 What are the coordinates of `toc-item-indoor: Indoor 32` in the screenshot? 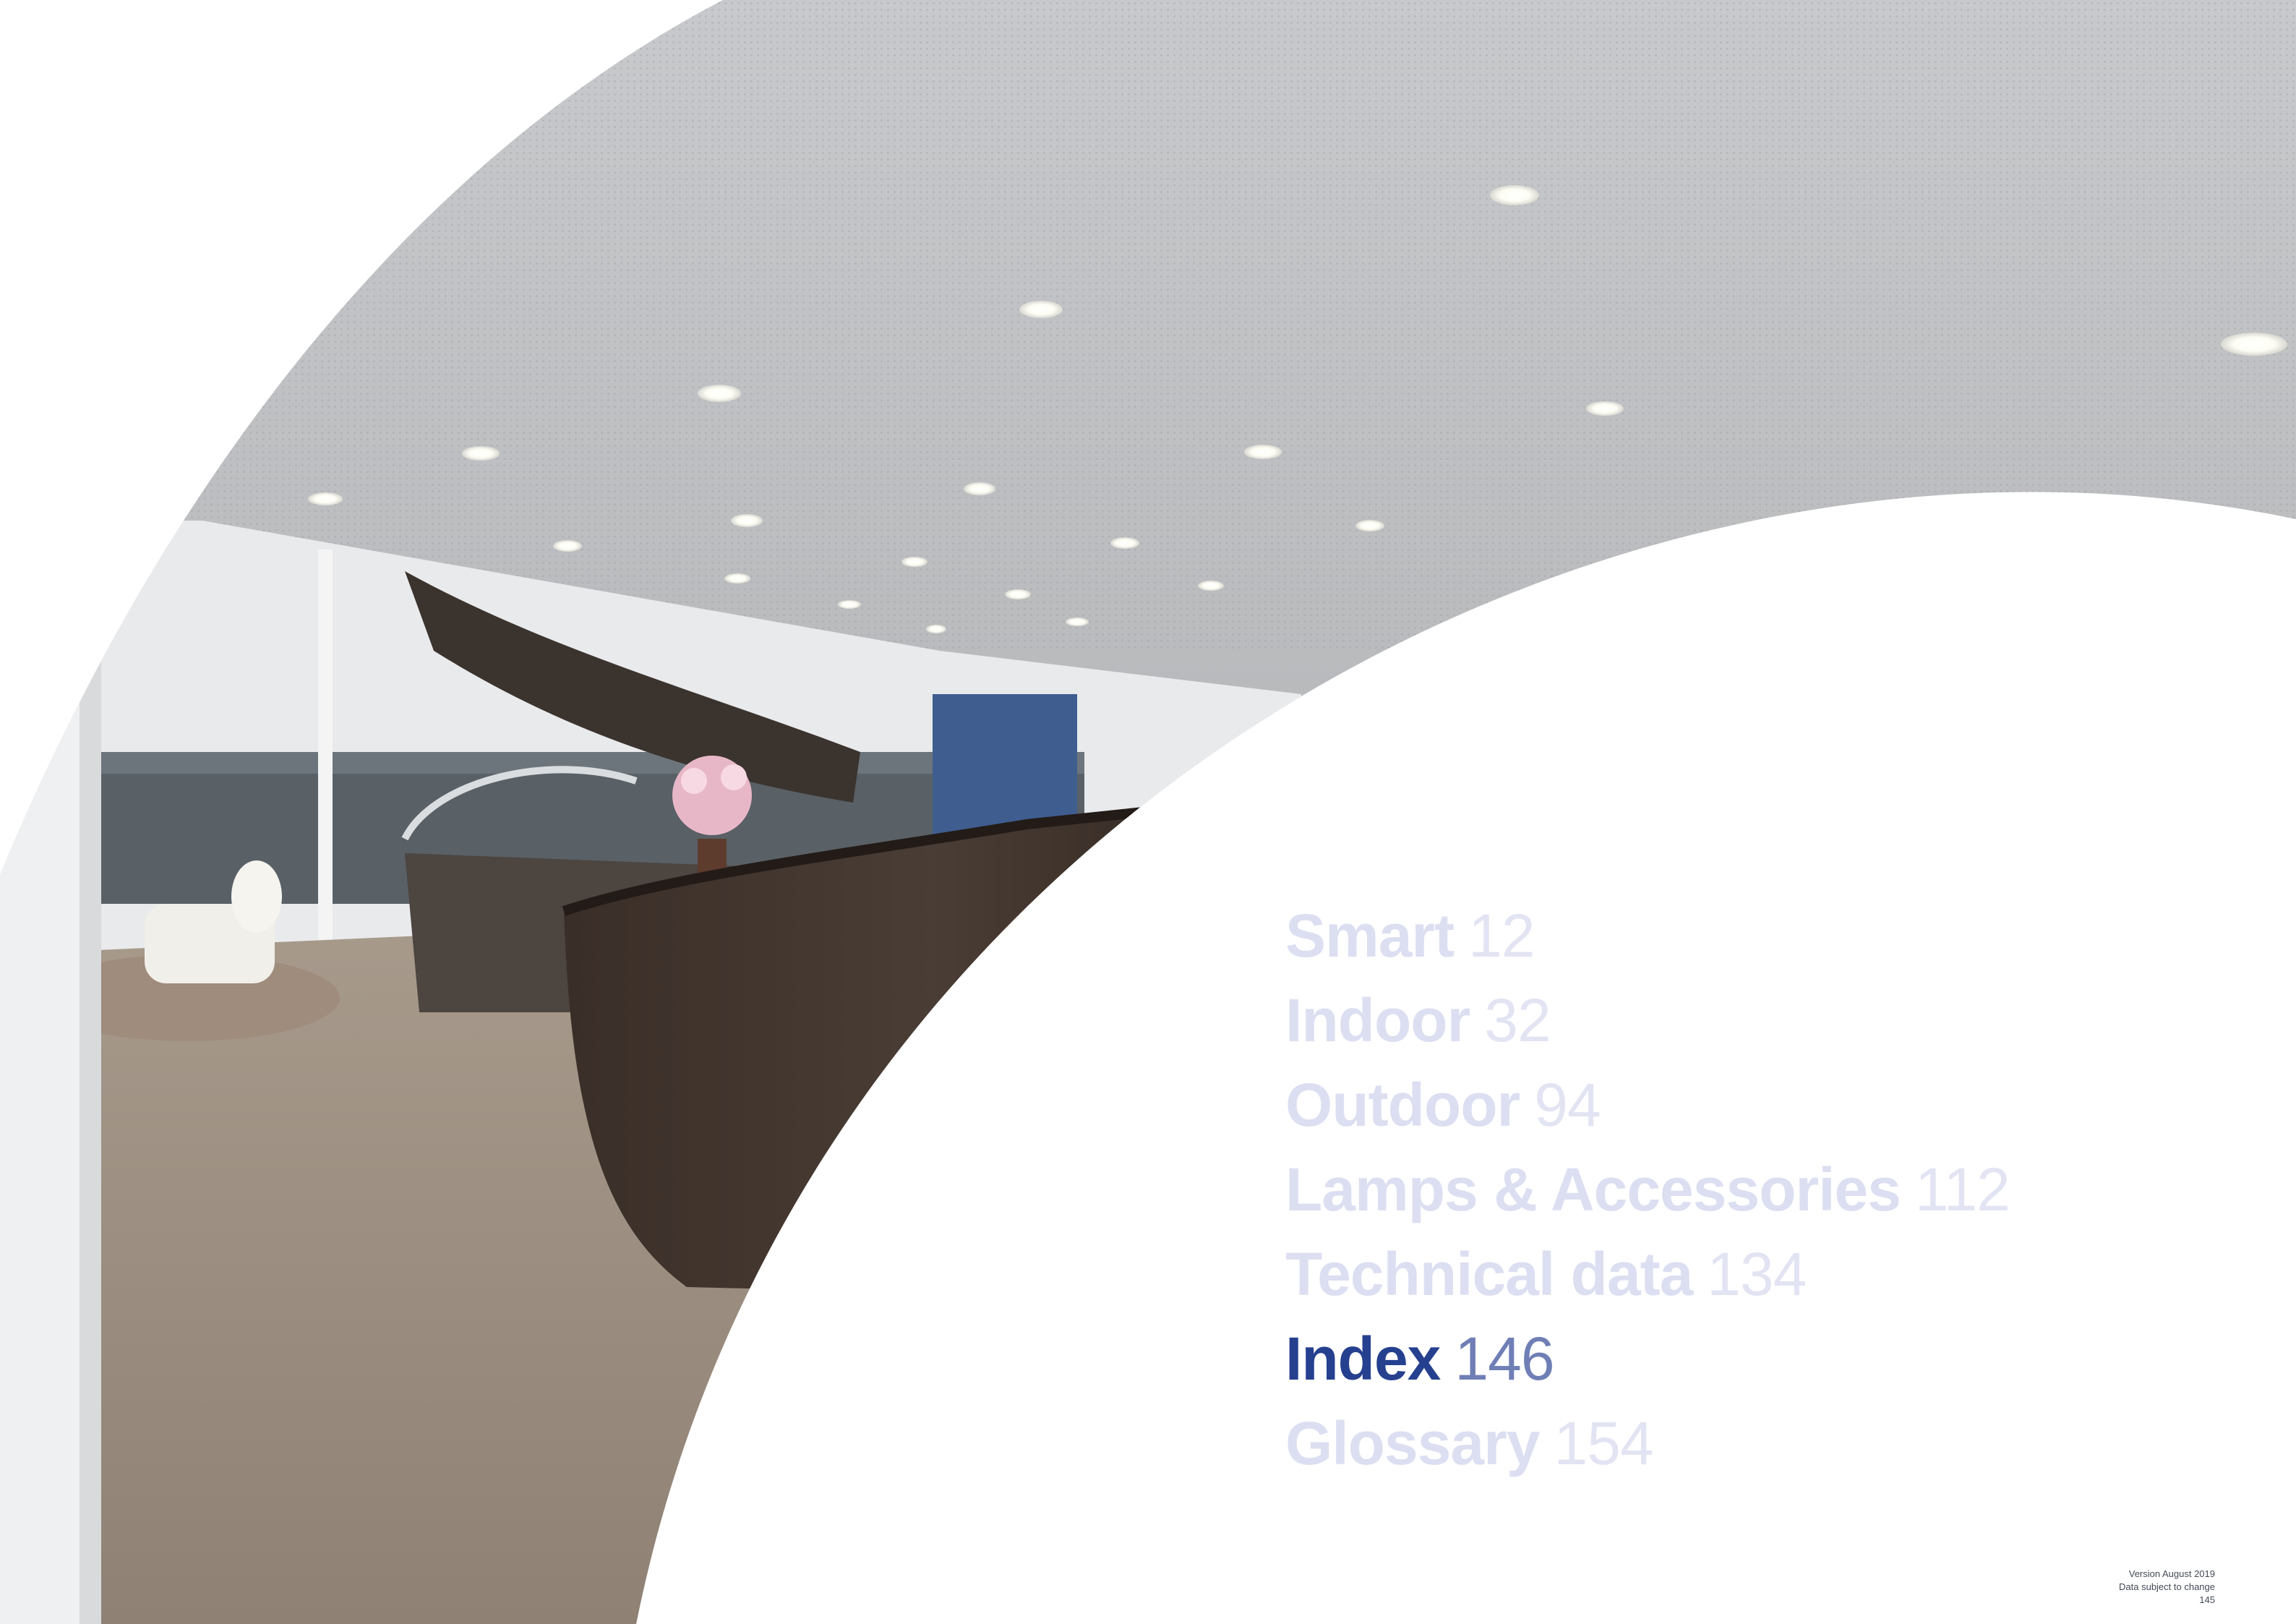 It's located at (1647, 1020).